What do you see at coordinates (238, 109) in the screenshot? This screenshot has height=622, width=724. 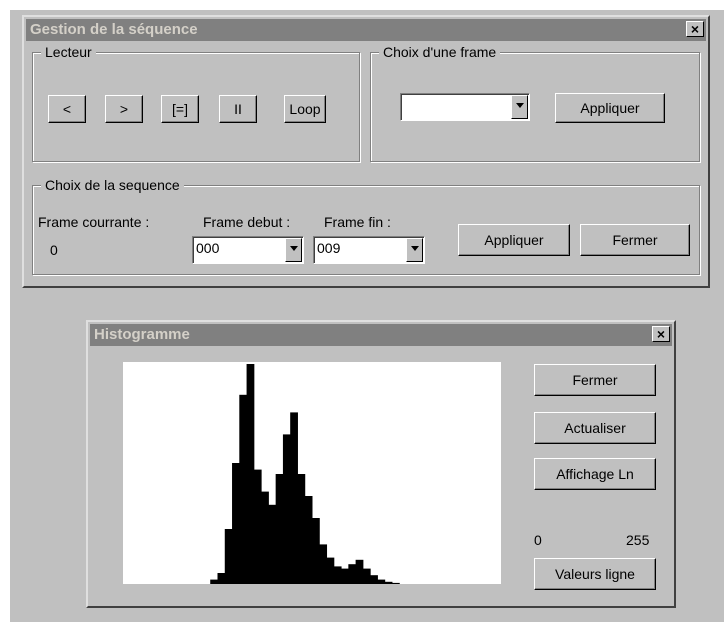 I see `pause-button: II` at bounding box center [238, 109].